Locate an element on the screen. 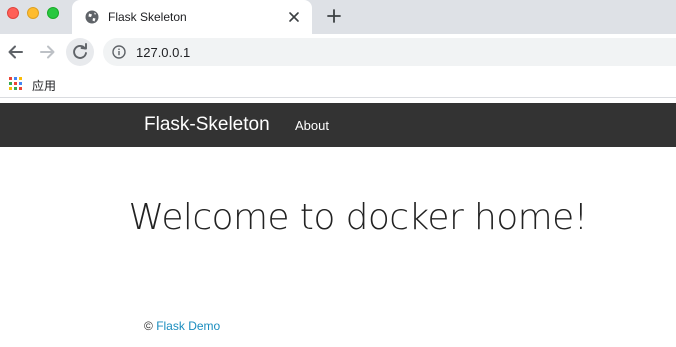  address-bar: 127.0.0.1 is located at coordinates (389, 52).